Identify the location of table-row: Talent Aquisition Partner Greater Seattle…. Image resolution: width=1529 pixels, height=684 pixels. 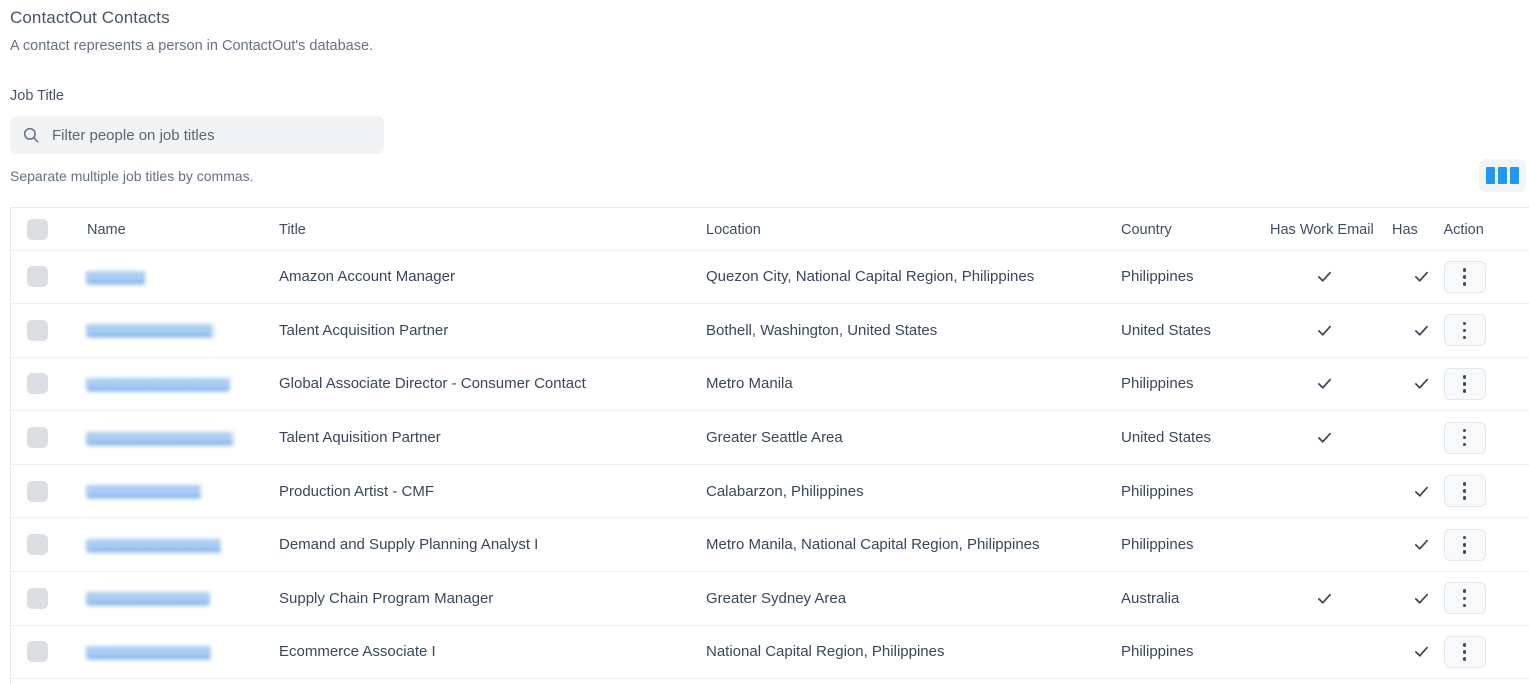
(770, 437).